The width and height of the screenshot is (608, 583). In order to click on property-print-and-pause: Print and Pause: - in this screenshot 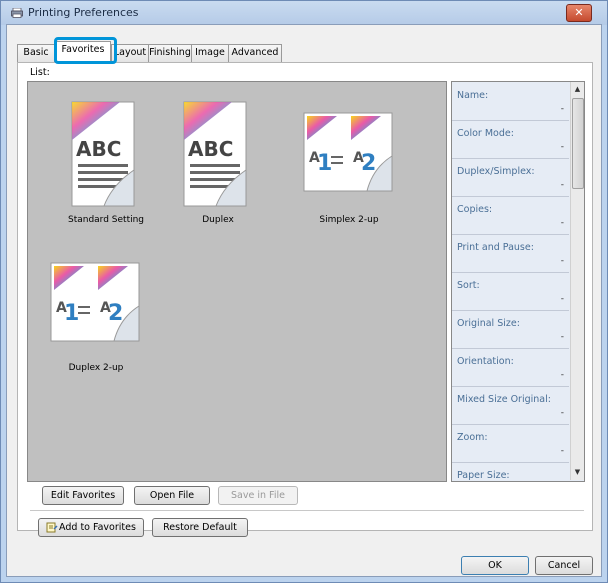, I will do `click(510, 253)`.